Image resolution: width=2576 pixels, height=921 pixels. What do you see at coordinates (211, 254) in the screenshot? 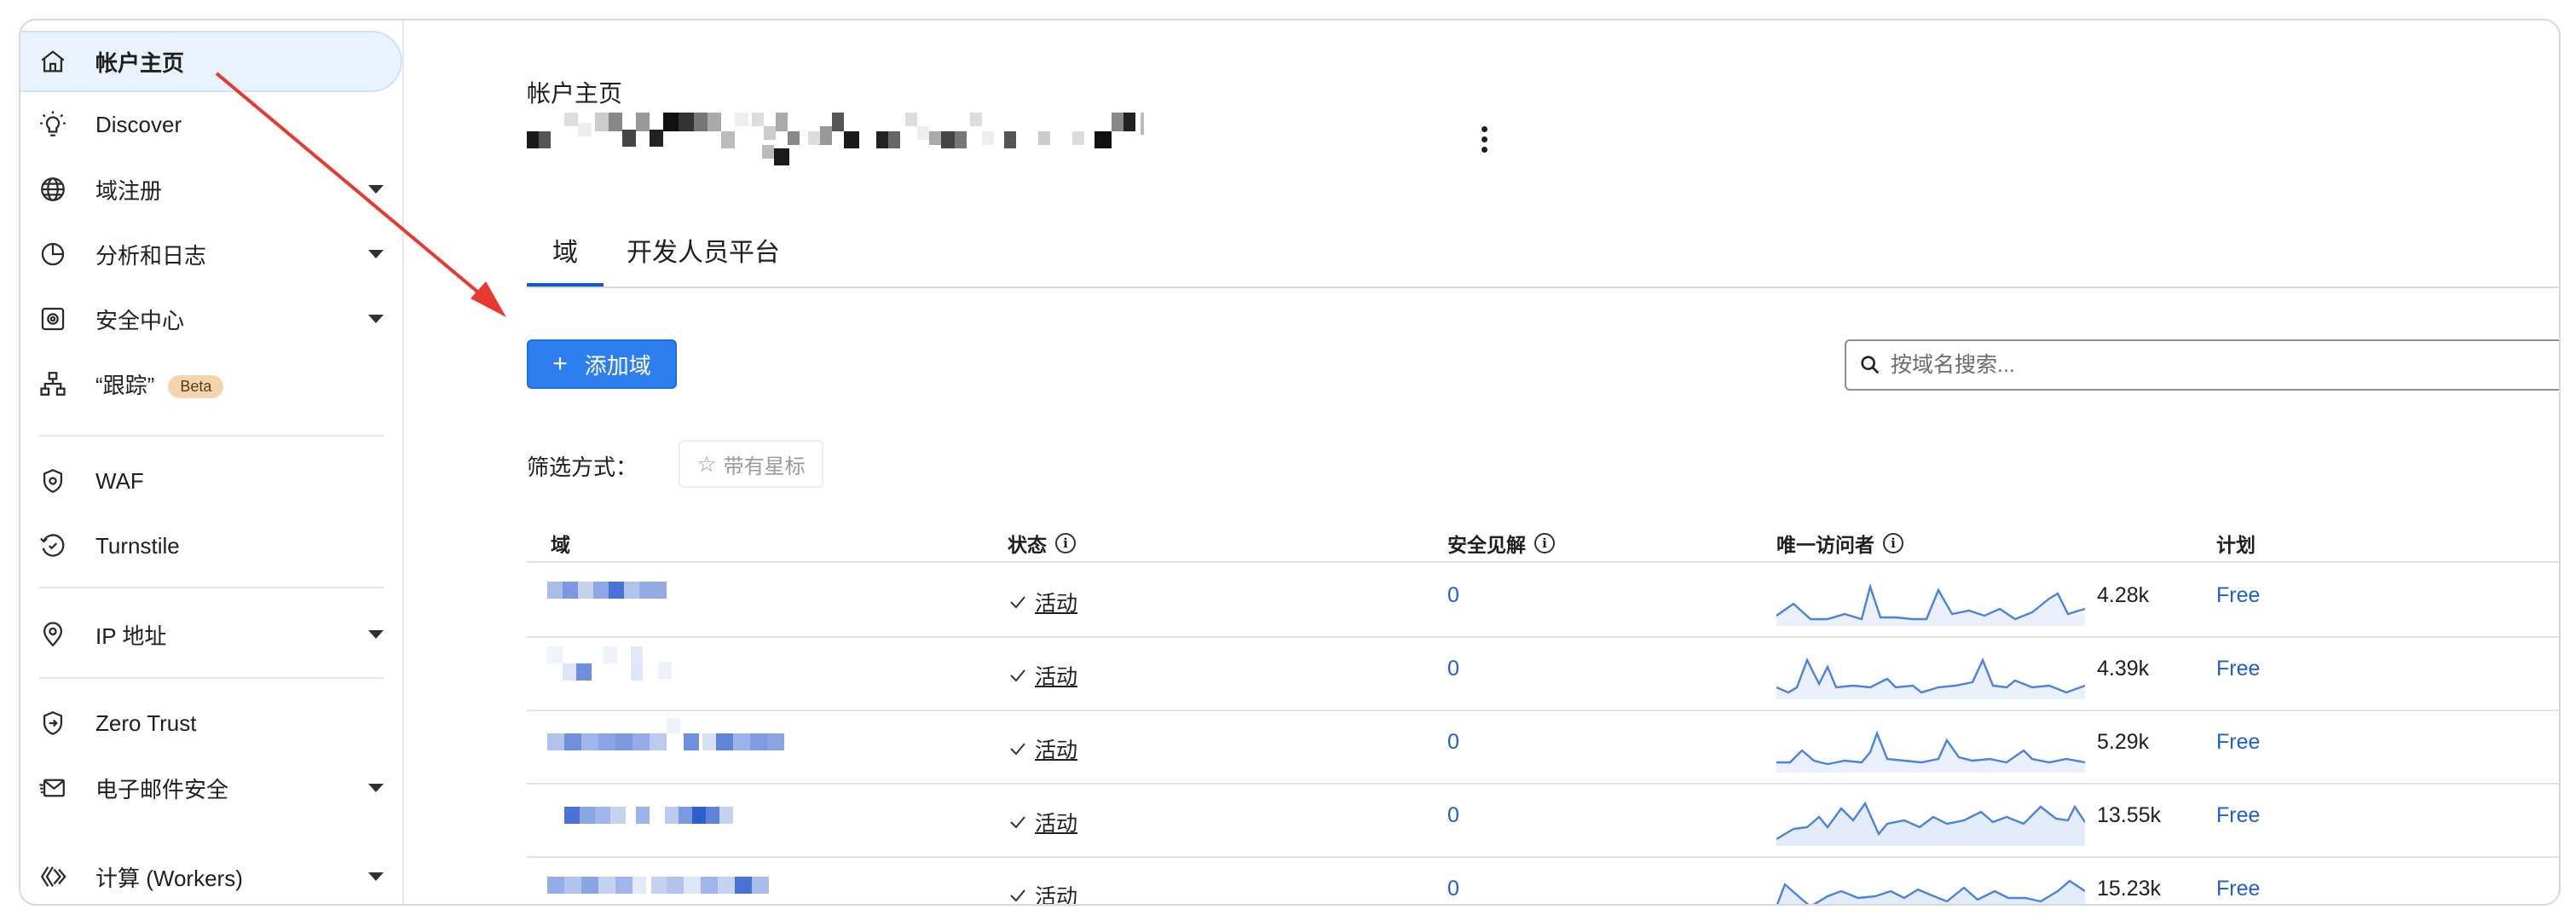
I see `sidebar-item-analytics-logs: 分析和日志` at bounding box center [211, 254].